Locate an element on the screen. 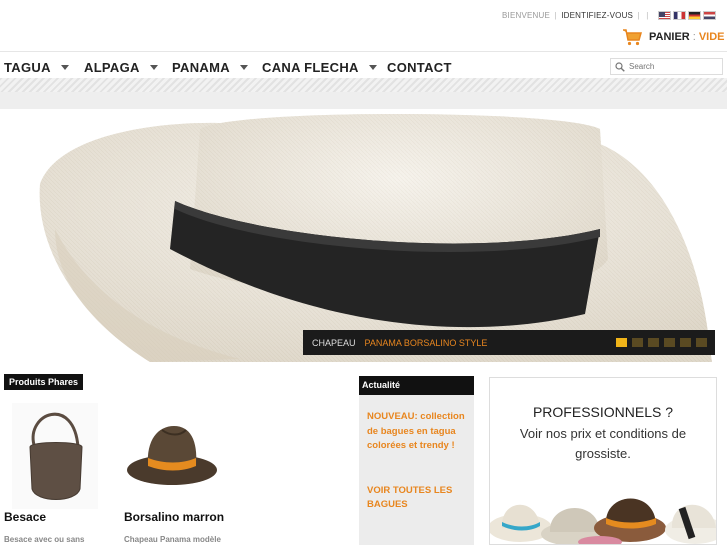 Image resolution: width=727 pixels, height=545 pixels. account-links: BIENVENUE | IDENTIFIEZ-VOUS | | is located at coordinates (576, 15).